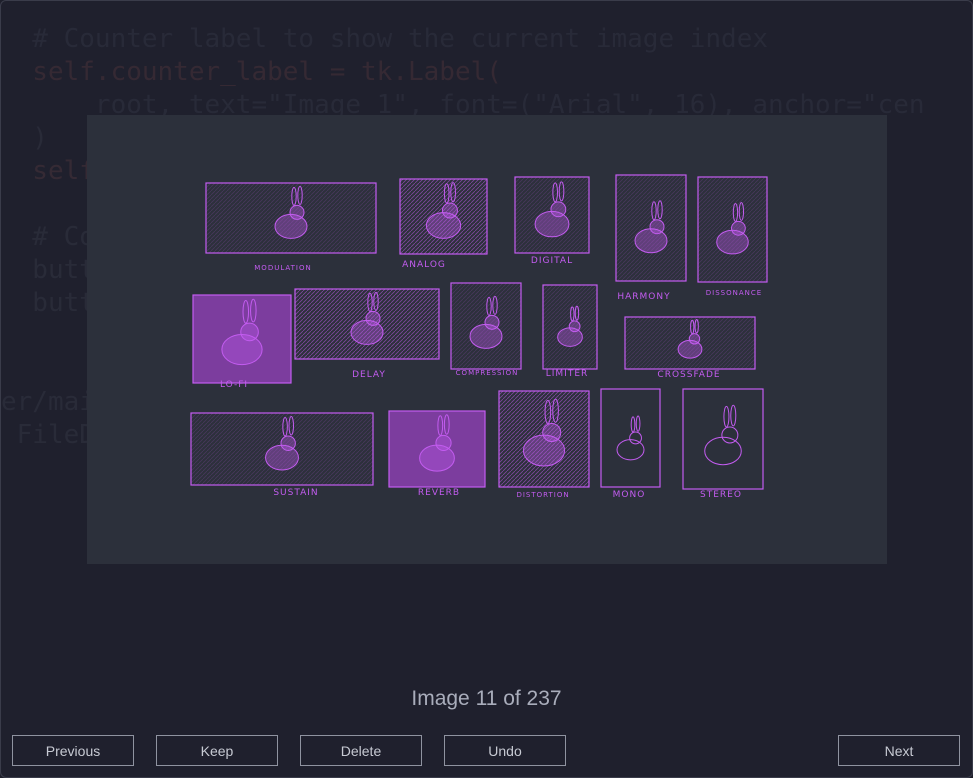 The image size is (973, 778). Describe the element at coordinates (217, 750) in the screenshot. I see `keep-button: Keep` at that location.